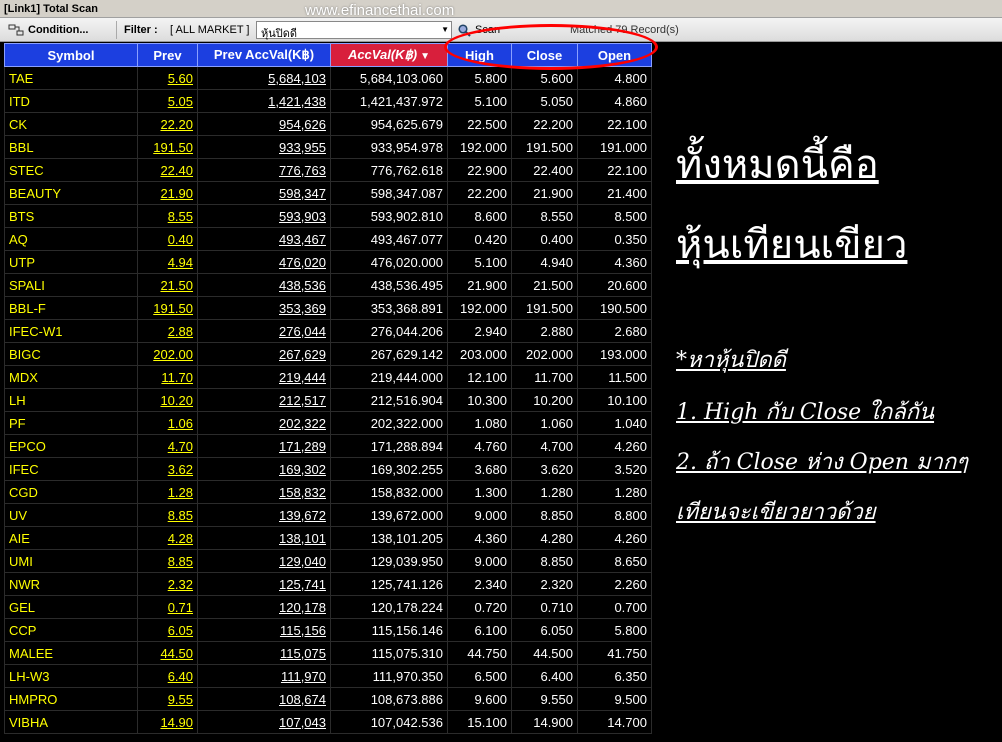 Image resolution: width=1002 pixels, height=742 pixels. Describe the element at coordinates (71, 561) in the screenshot. I see `cell-symbol: UMI` at that location.